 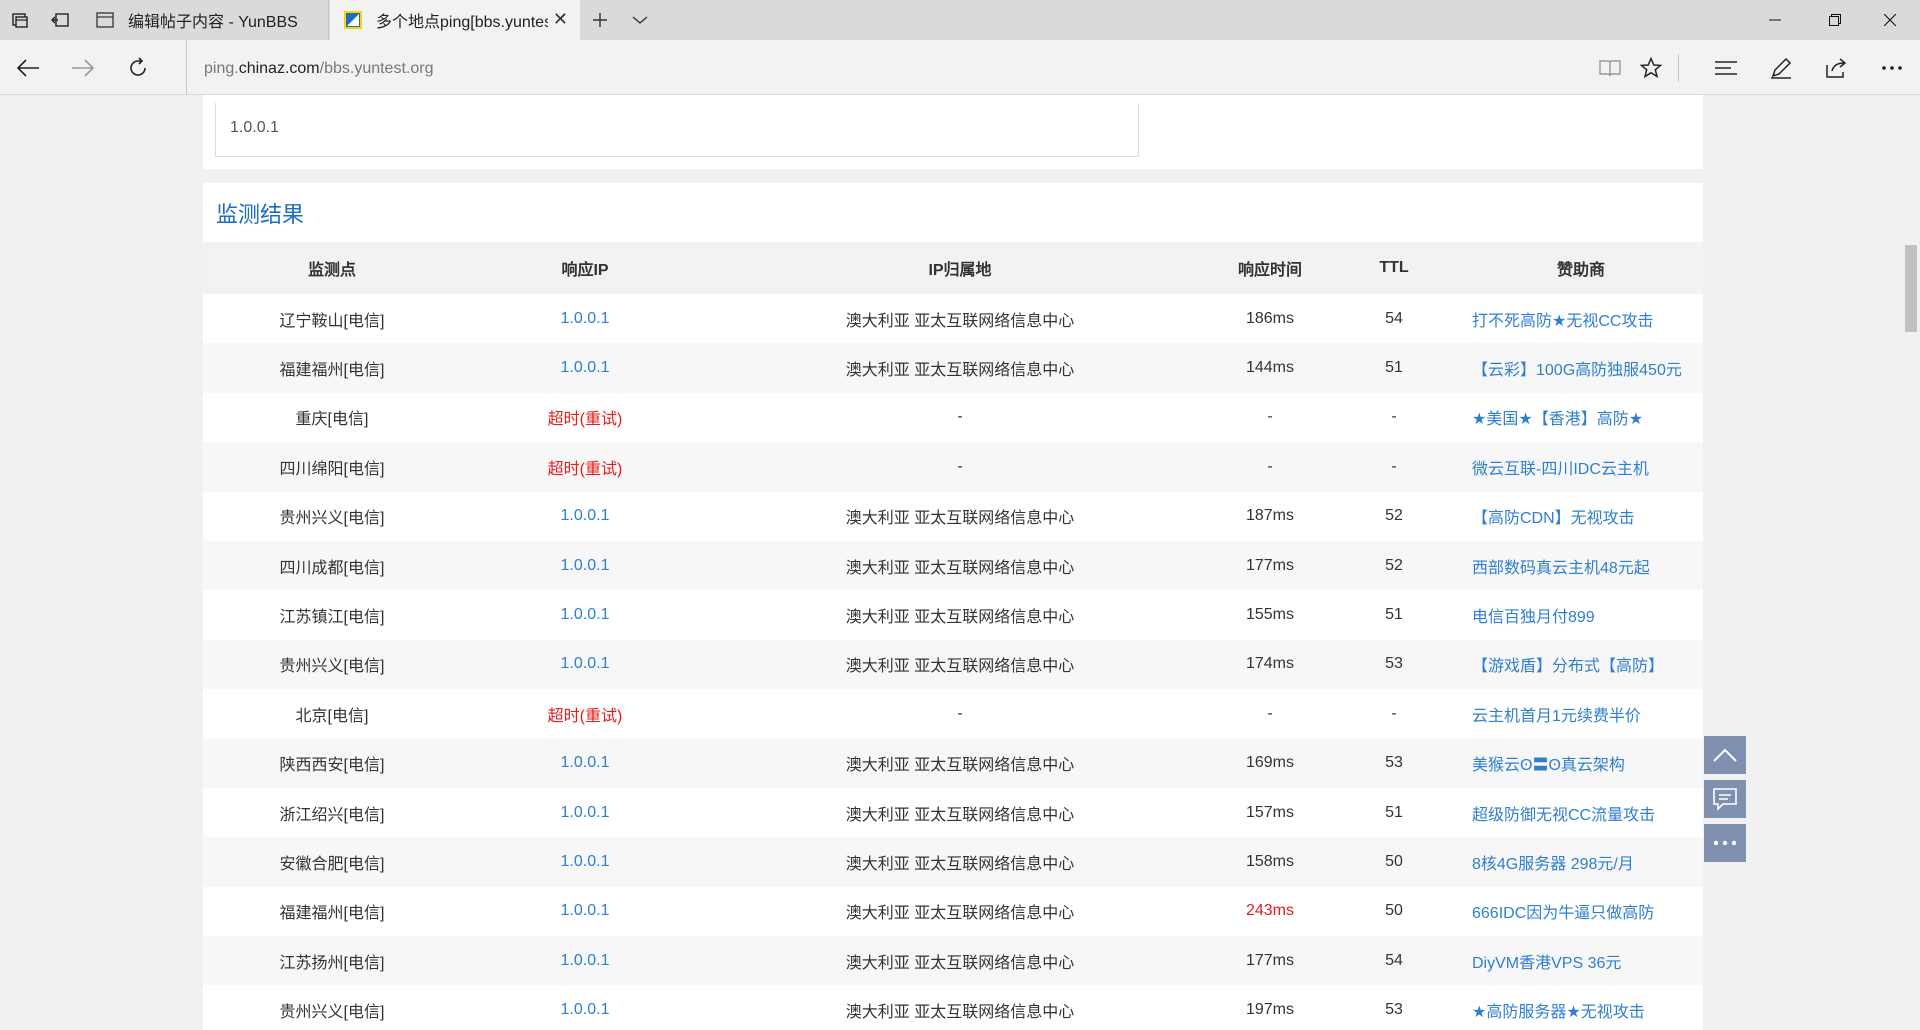 I want to click on column-header-node: 监测点, so click(x=332, y=268).